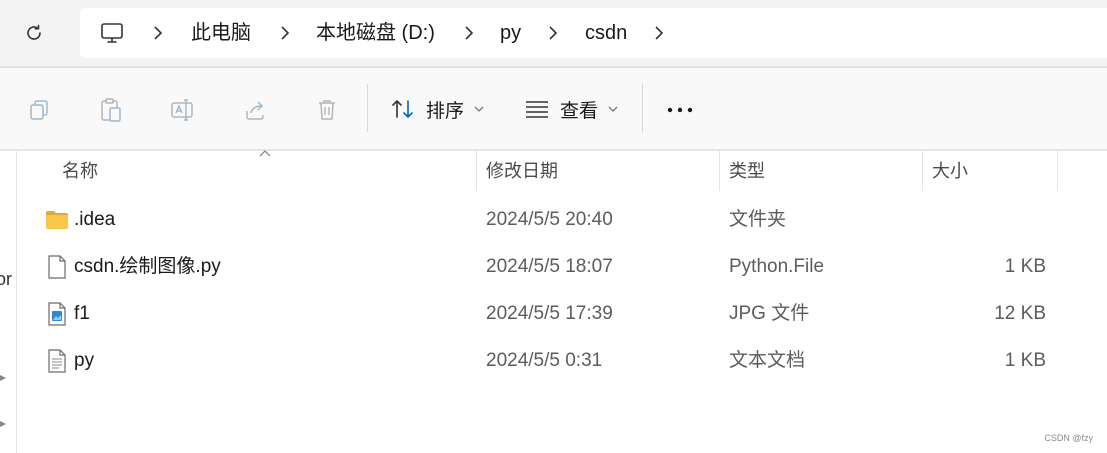 This screenshot has width=1107, height=453. I want to click on file-size: 12 KB, so click(1020, 313).